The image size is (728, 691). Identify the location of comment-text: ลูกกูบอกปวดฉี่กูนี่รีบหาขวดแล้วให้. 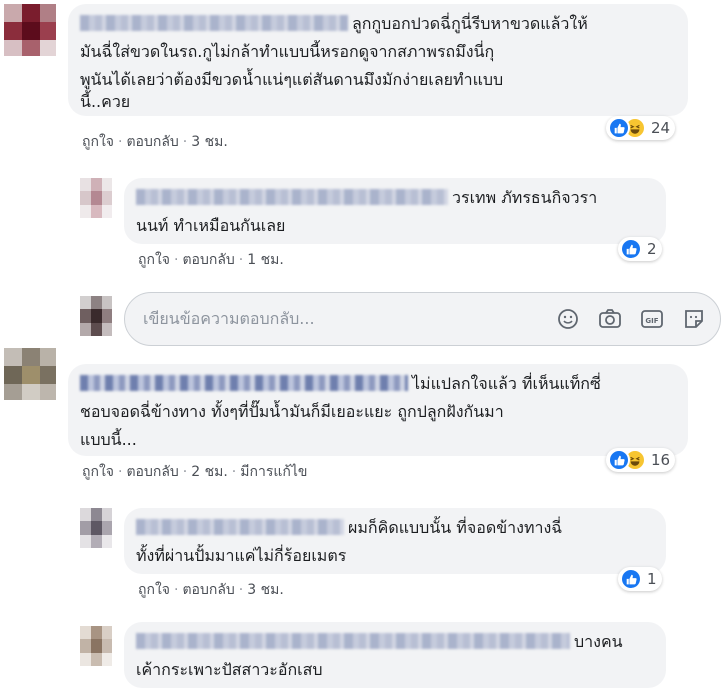
(378, 24).